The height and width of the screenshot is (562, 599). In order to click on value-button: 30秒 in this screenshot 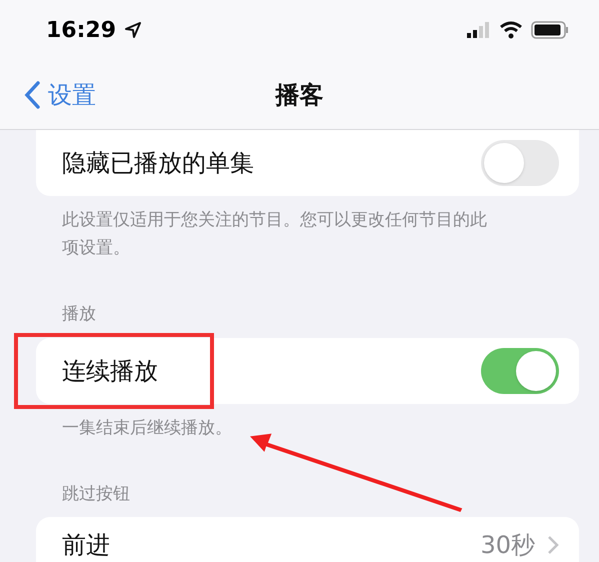, I will do `click(519, 544)`.